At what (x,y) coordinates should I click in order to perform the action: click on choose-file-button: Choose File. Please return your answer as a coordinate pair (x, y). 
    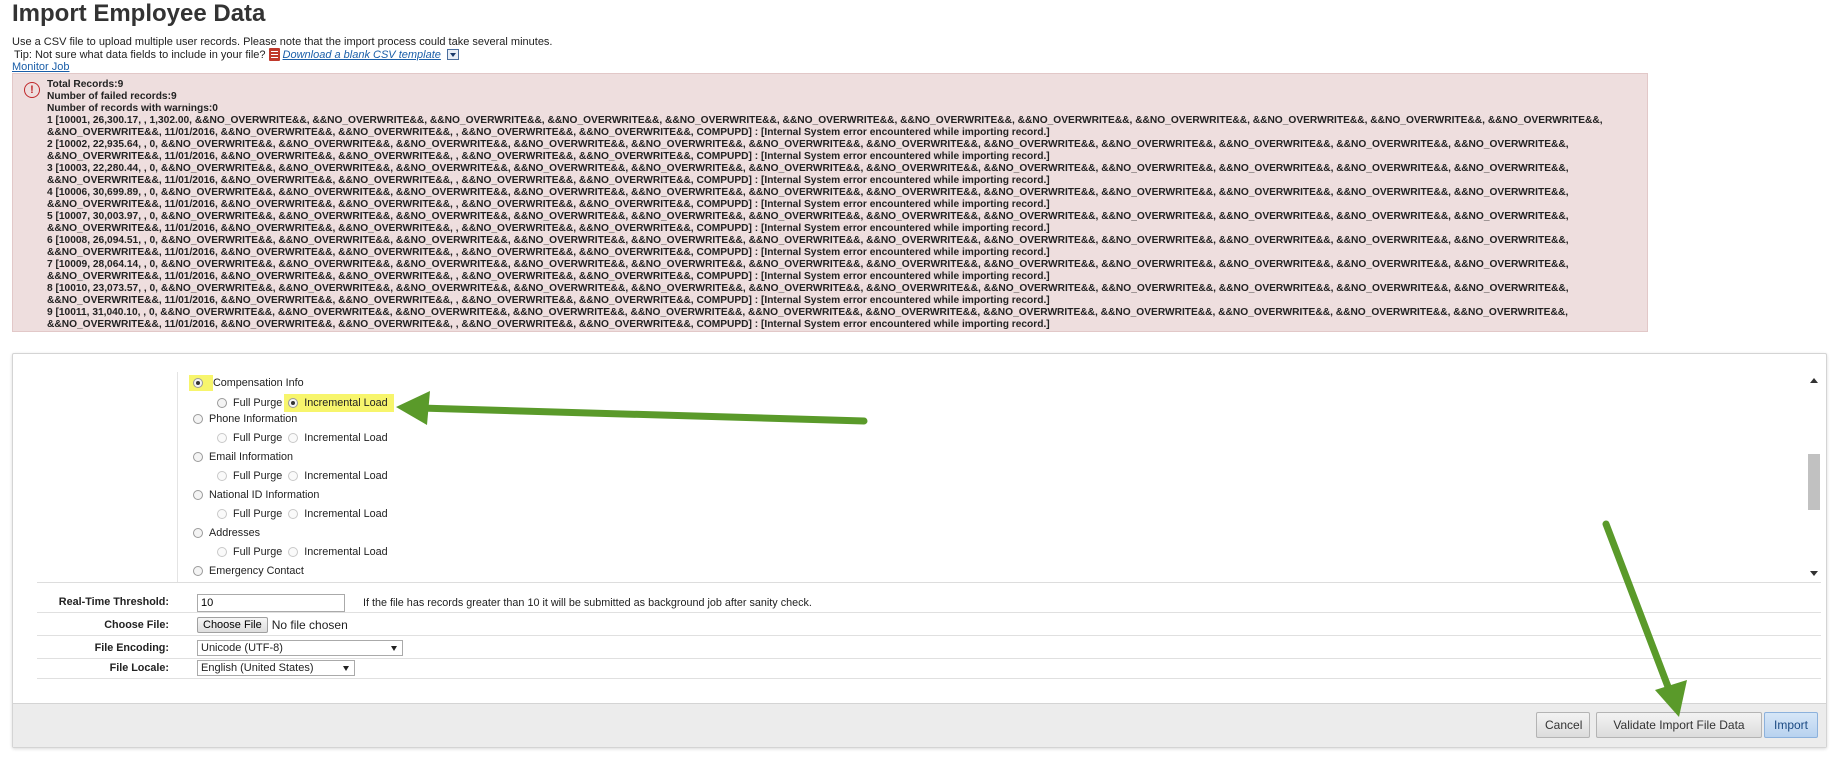
    Looking at the image, I should click on (232, 625).